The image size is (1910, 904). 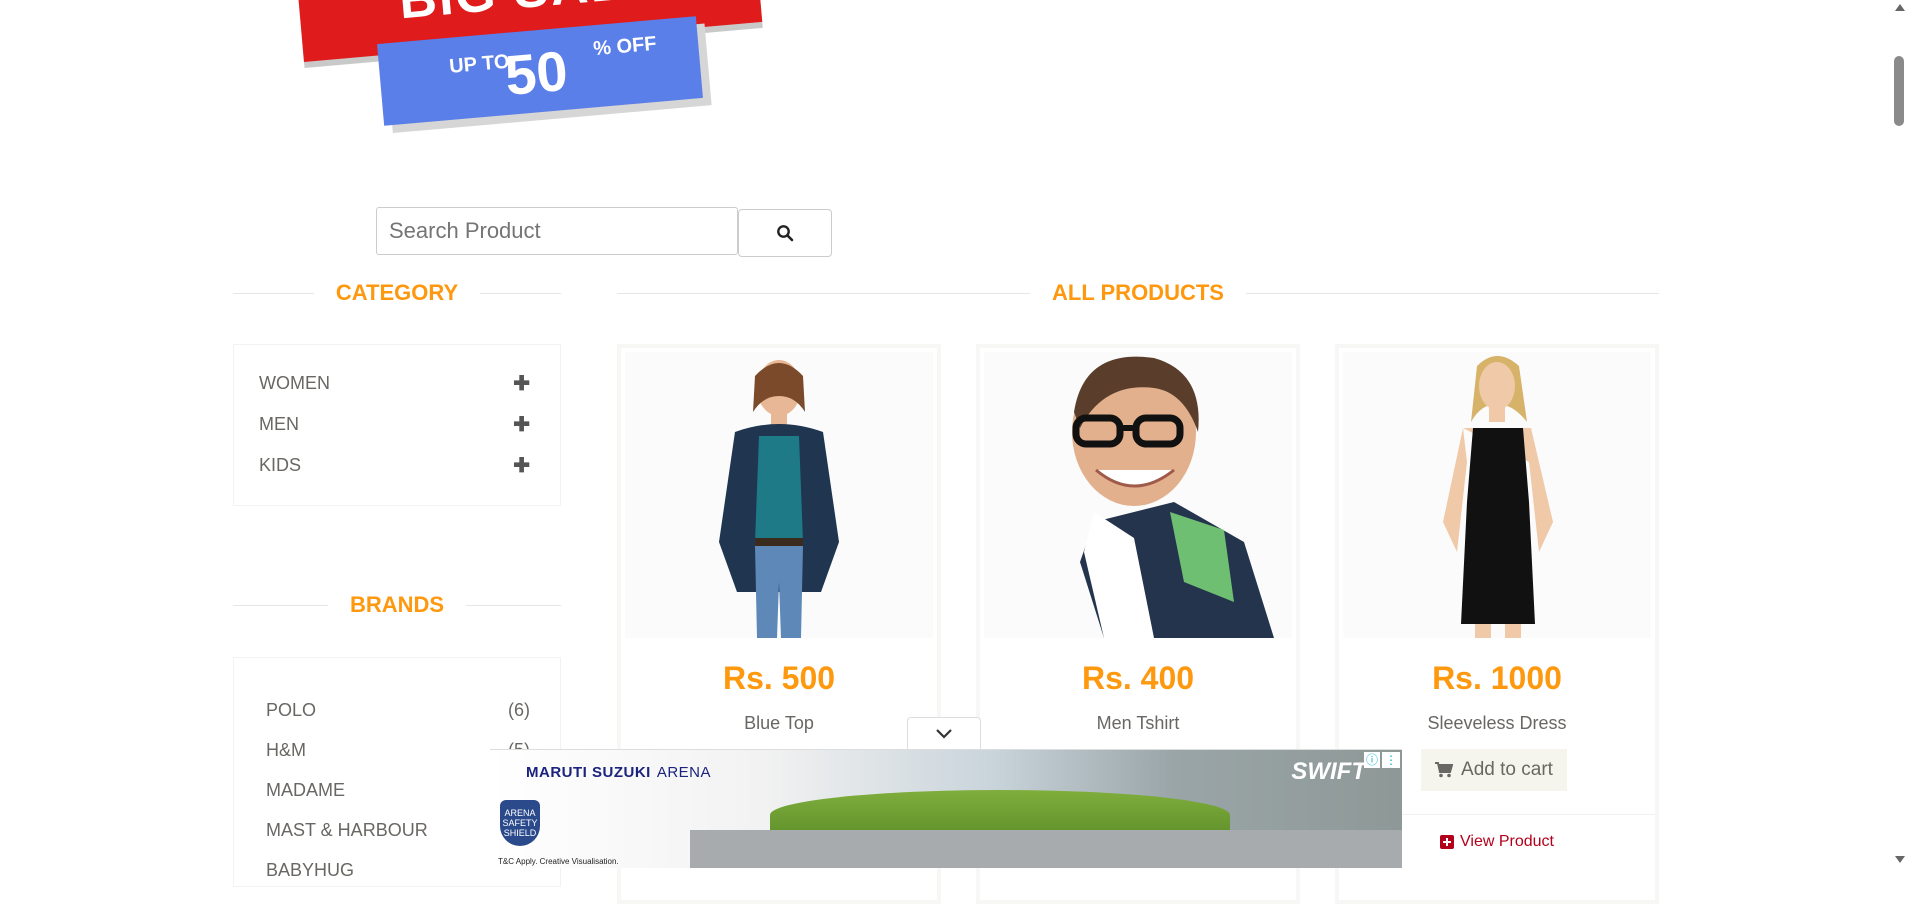 What do you see at coordinates (1899, 91) in the screenshot?
I see `scrollbar-thumb` at bounding box center [1899, 91].